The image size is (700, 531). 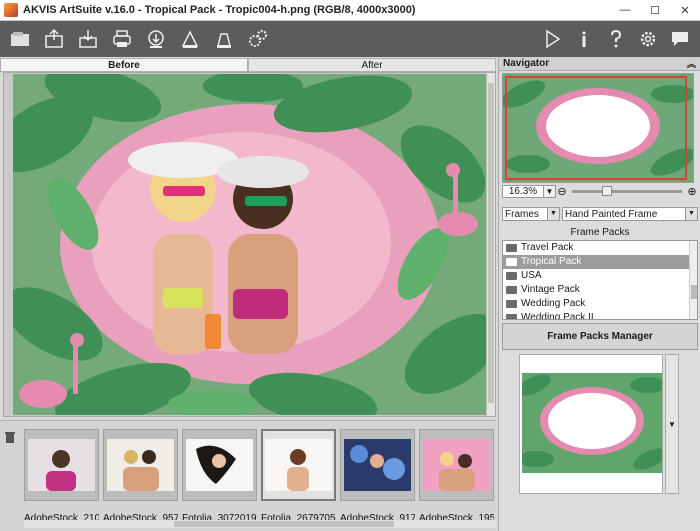 I want to click on zoom-value: 16.3%, so click(x=523, y=191).